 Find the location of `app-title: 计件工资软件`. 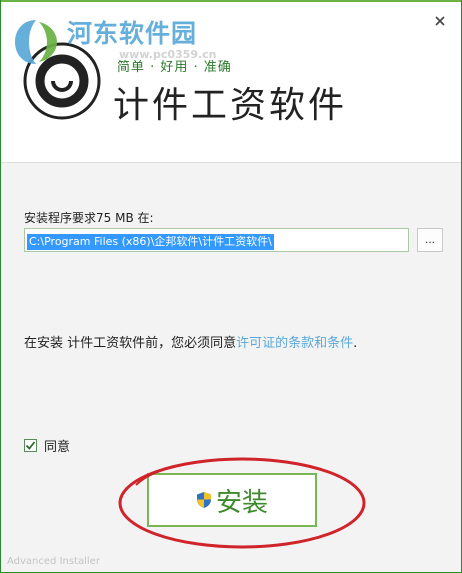

app-title: 计件工资软件 is located at coordinates (230, 105).